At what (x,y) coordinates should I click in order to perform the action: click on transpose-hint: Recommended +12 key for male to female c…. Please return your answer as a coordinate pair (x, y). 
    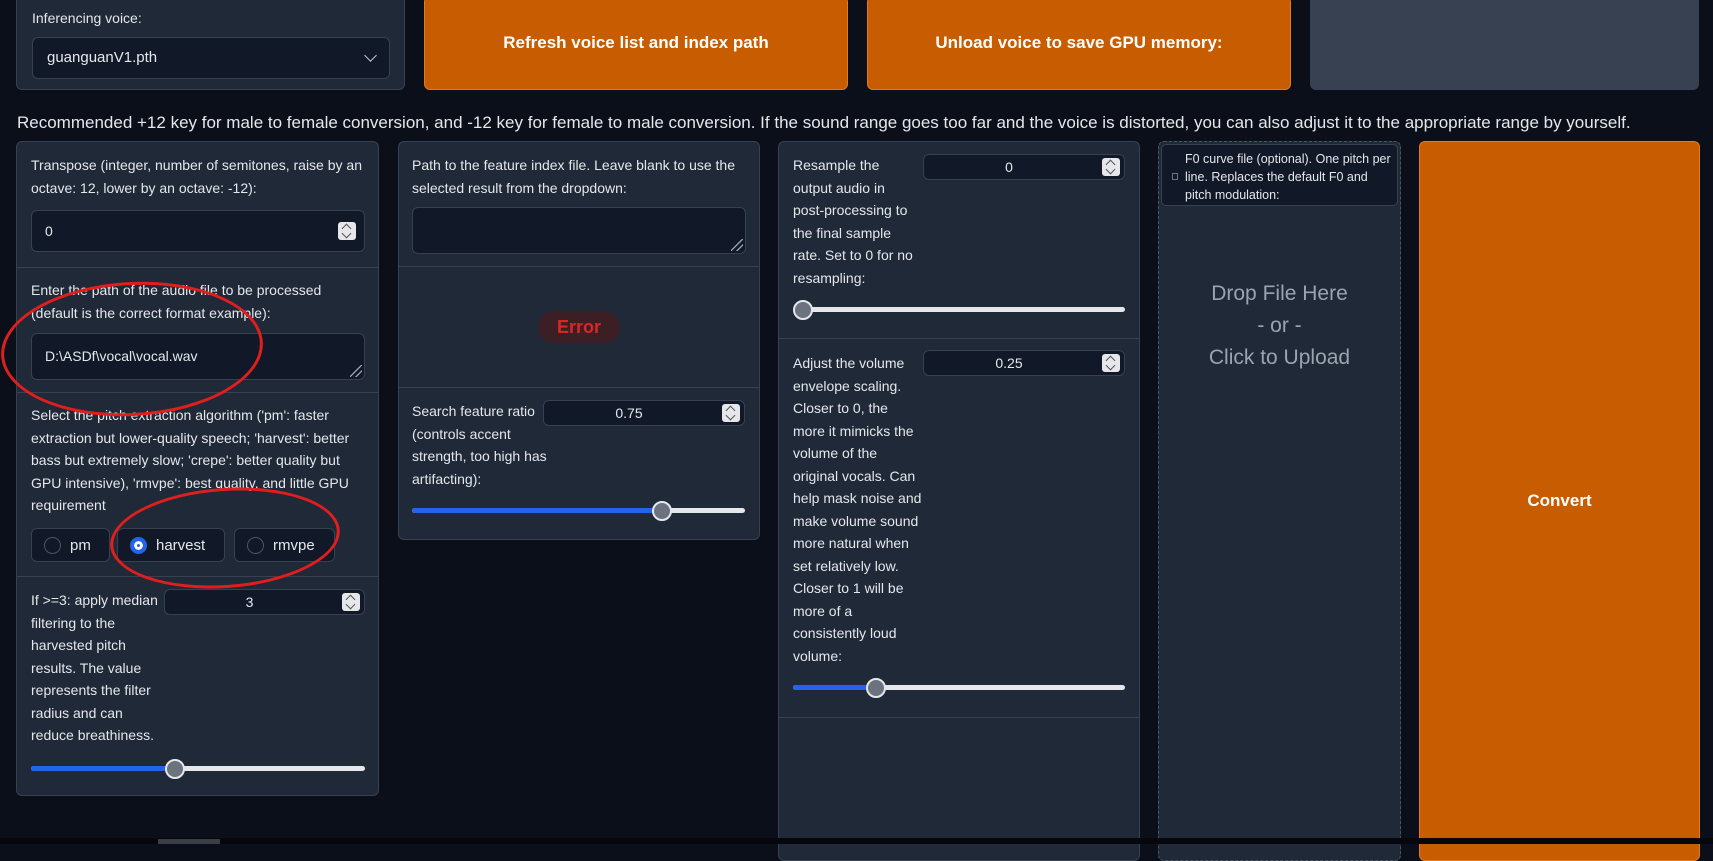
    Looking at the image, I should click on (824, 122).